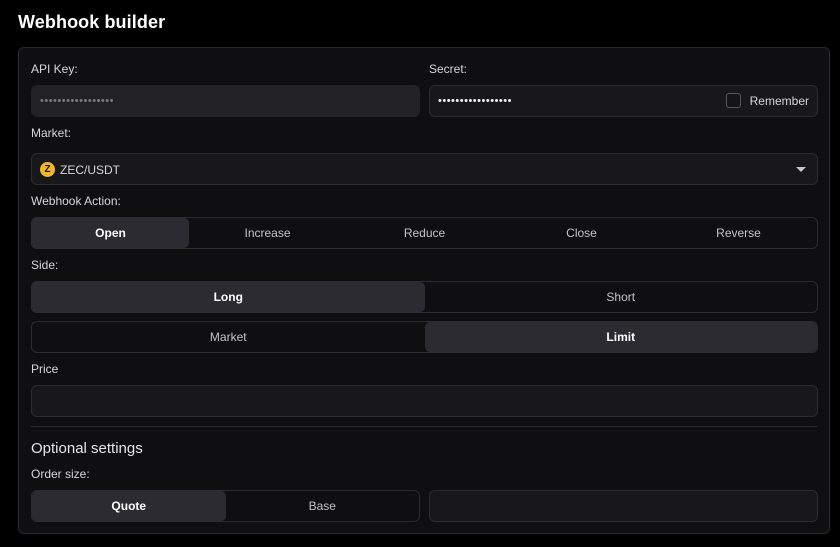 The height and width of the screenshot is (547, 840). What do you see at coordinates (47, 169) in the screenshot?
I see `zec-coin-icon: Z` at bounding box center [47, 169].